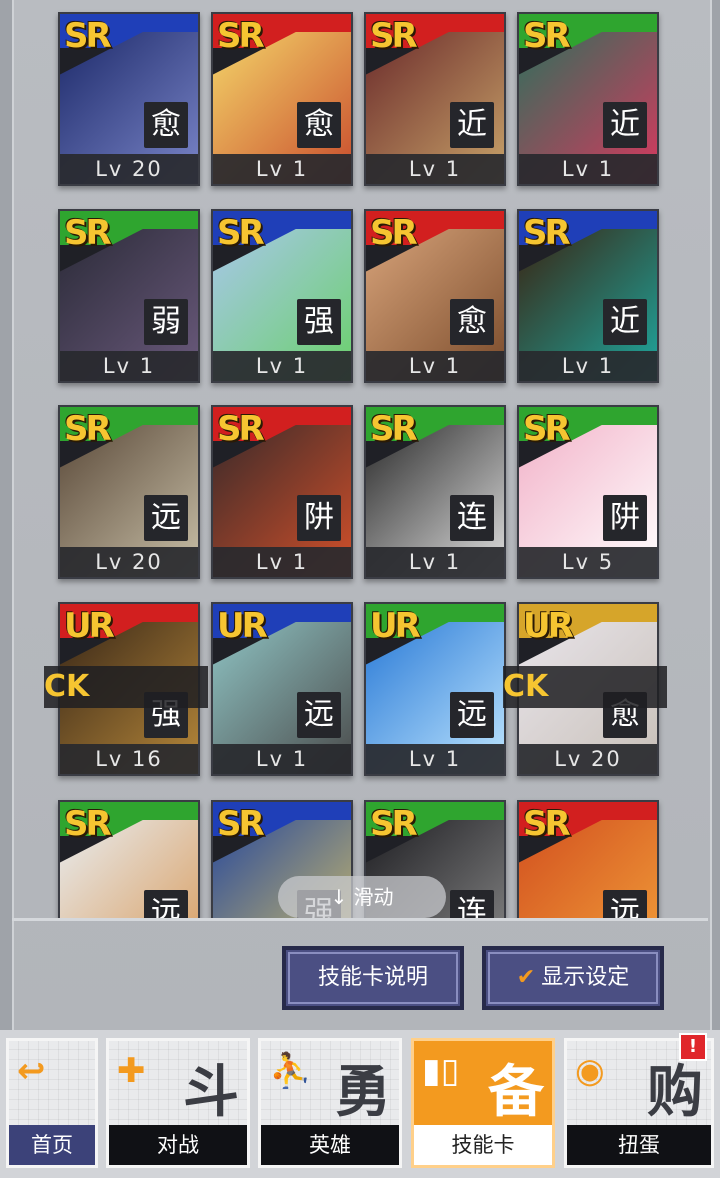 The width and height of the screenshot is (720, 1178). What do you see at coordinates (211, 1092) in the screenshot?
I see `tab-emblem: 斗` at bounding box center [211, 1092].